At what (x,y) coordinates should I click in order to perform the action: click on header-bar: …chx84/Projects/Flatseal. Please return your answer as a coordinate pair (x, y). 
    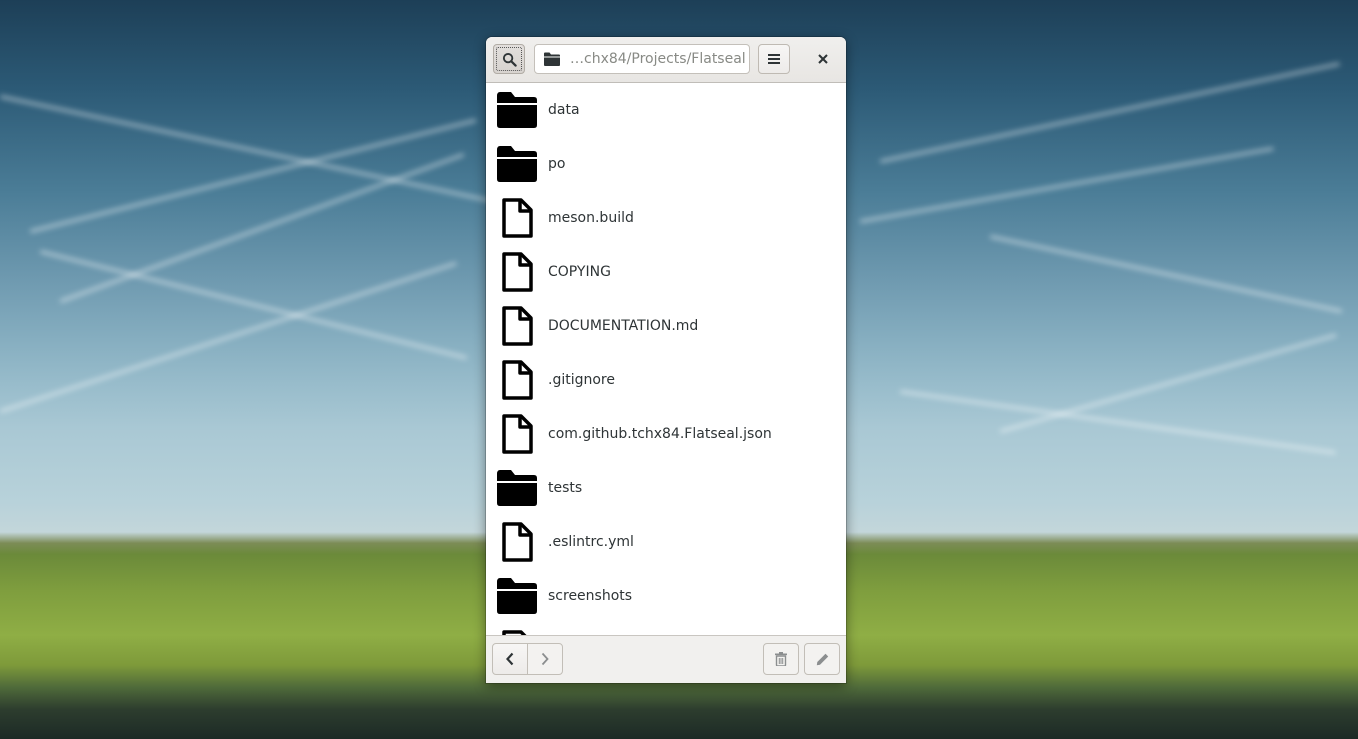
    Looking at the image, I should click on (666, 60).